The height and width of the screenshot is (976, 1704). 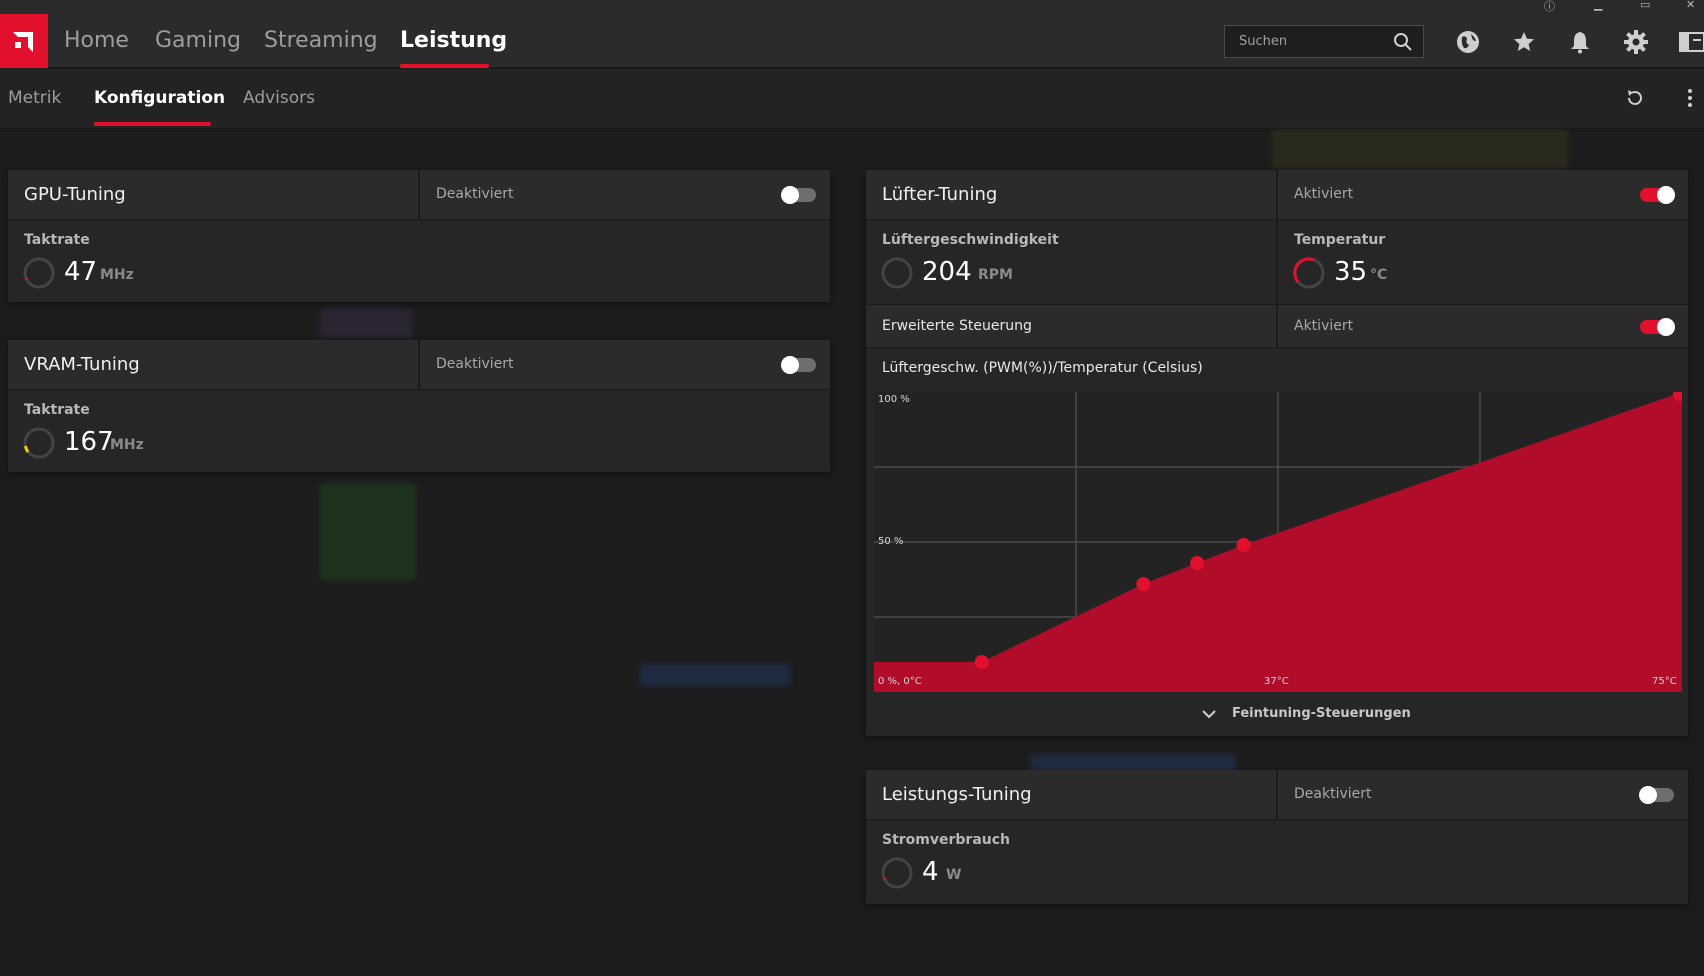 I want to click on y-axis-label-top: 100 %, so click(x=894, y=399).